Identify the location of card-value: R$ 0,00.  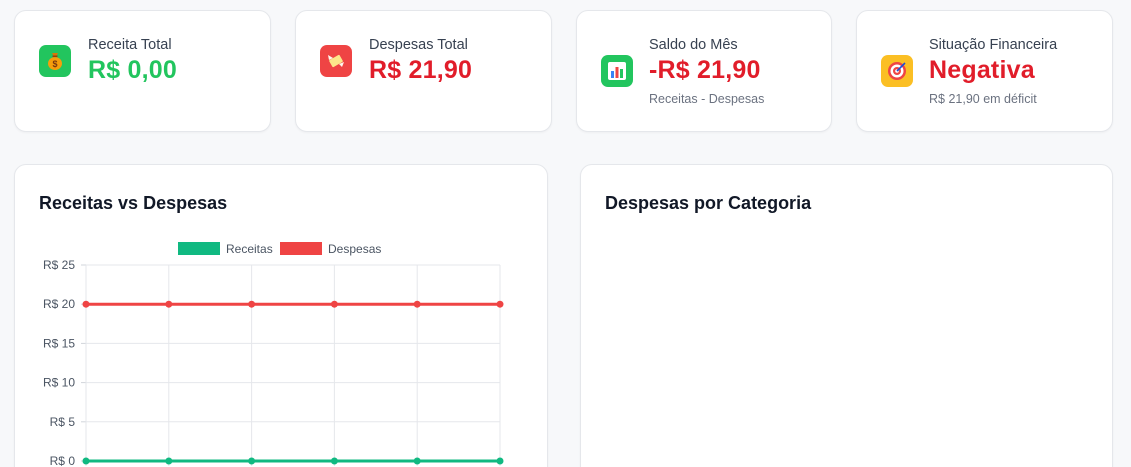
(132, 70).